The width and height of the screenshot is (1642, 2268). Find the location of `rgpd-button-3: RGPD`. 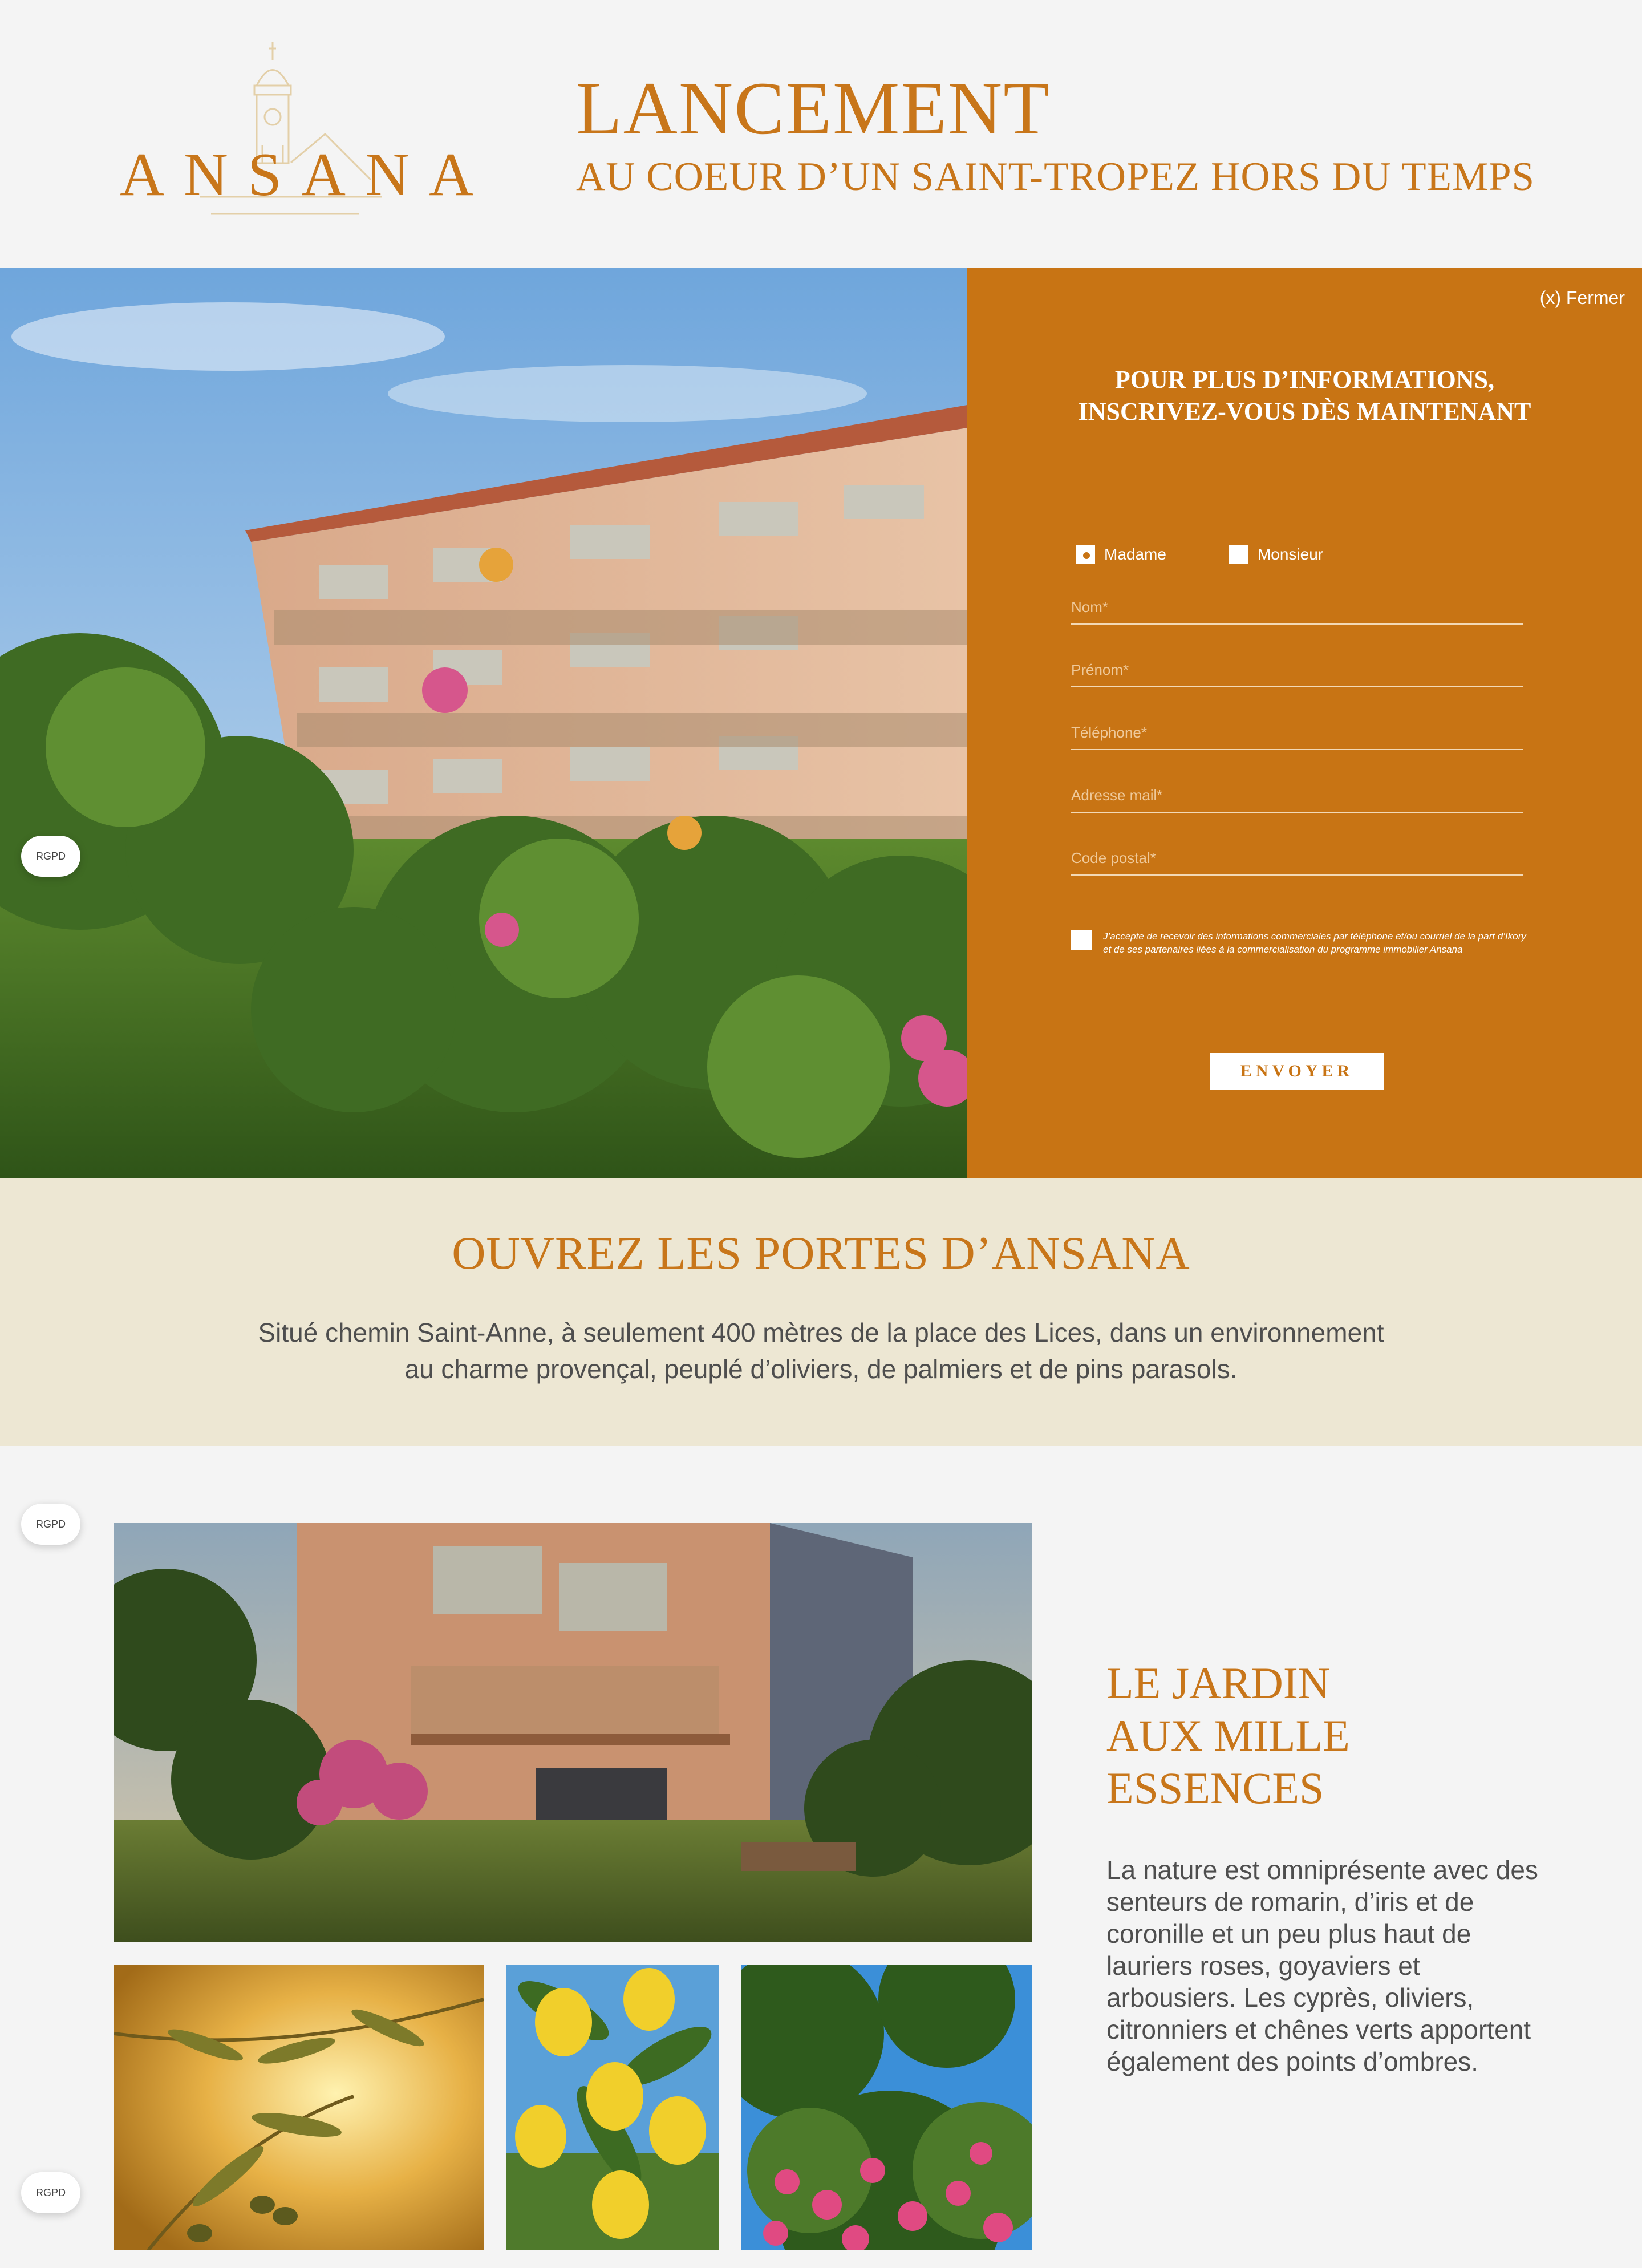

rgpd-button-3: RGPD is located at coordinates (51, 2192).